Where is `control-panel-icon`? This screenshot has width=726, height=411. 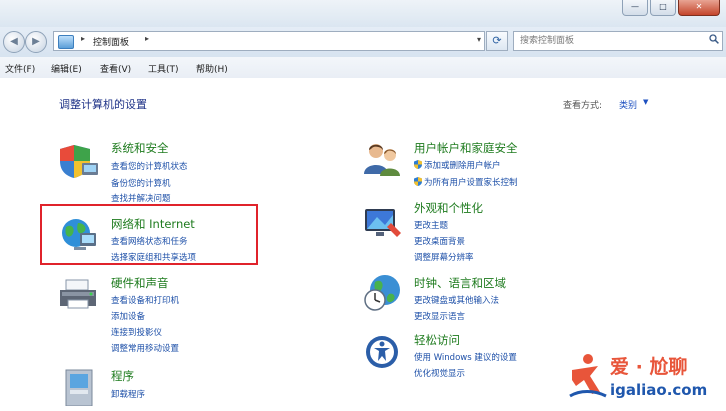 control-panel-icon is located at coordinates (66, 42).